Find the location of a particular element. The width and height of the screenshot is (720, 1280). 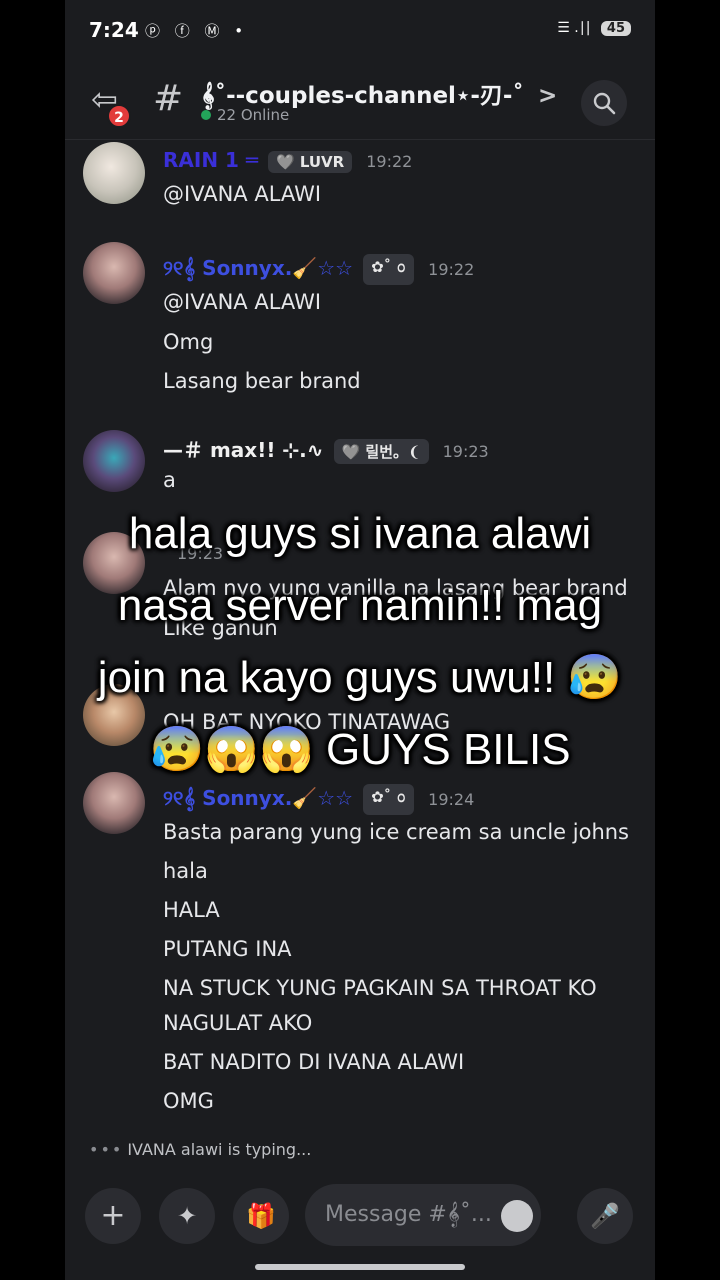

status-right: ☰ .∣| 45 is located at coordinates (594, 28).